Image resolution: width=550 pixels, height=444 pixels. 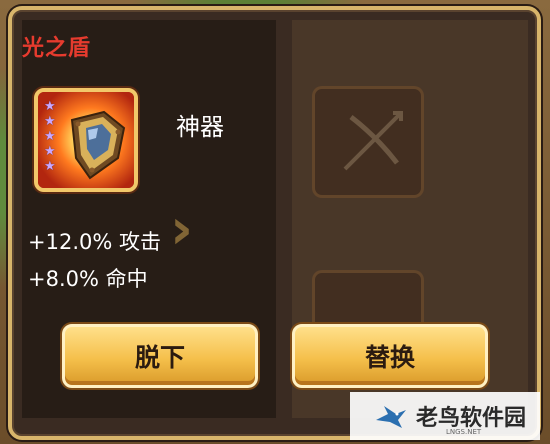 I want to click on unequip-button: 脱下, so click(x=160, y=356).